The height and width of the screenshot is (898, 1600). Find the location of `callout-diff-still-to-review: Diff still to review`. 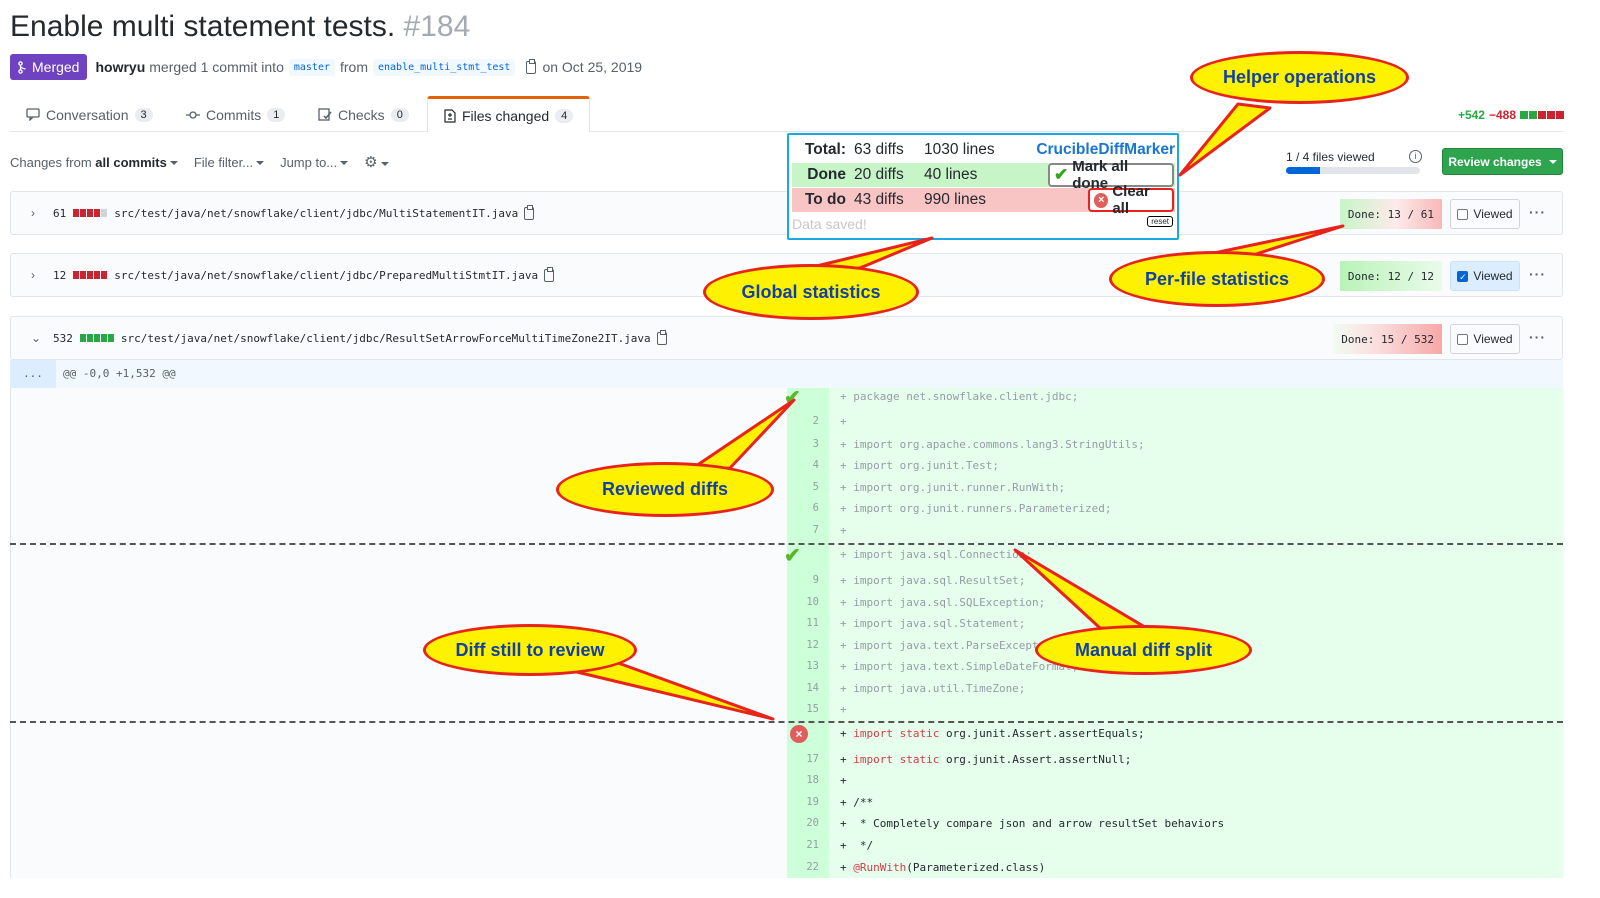

callout-diff-still-to-review: Diff still to review is located at coordinates (530, 650).